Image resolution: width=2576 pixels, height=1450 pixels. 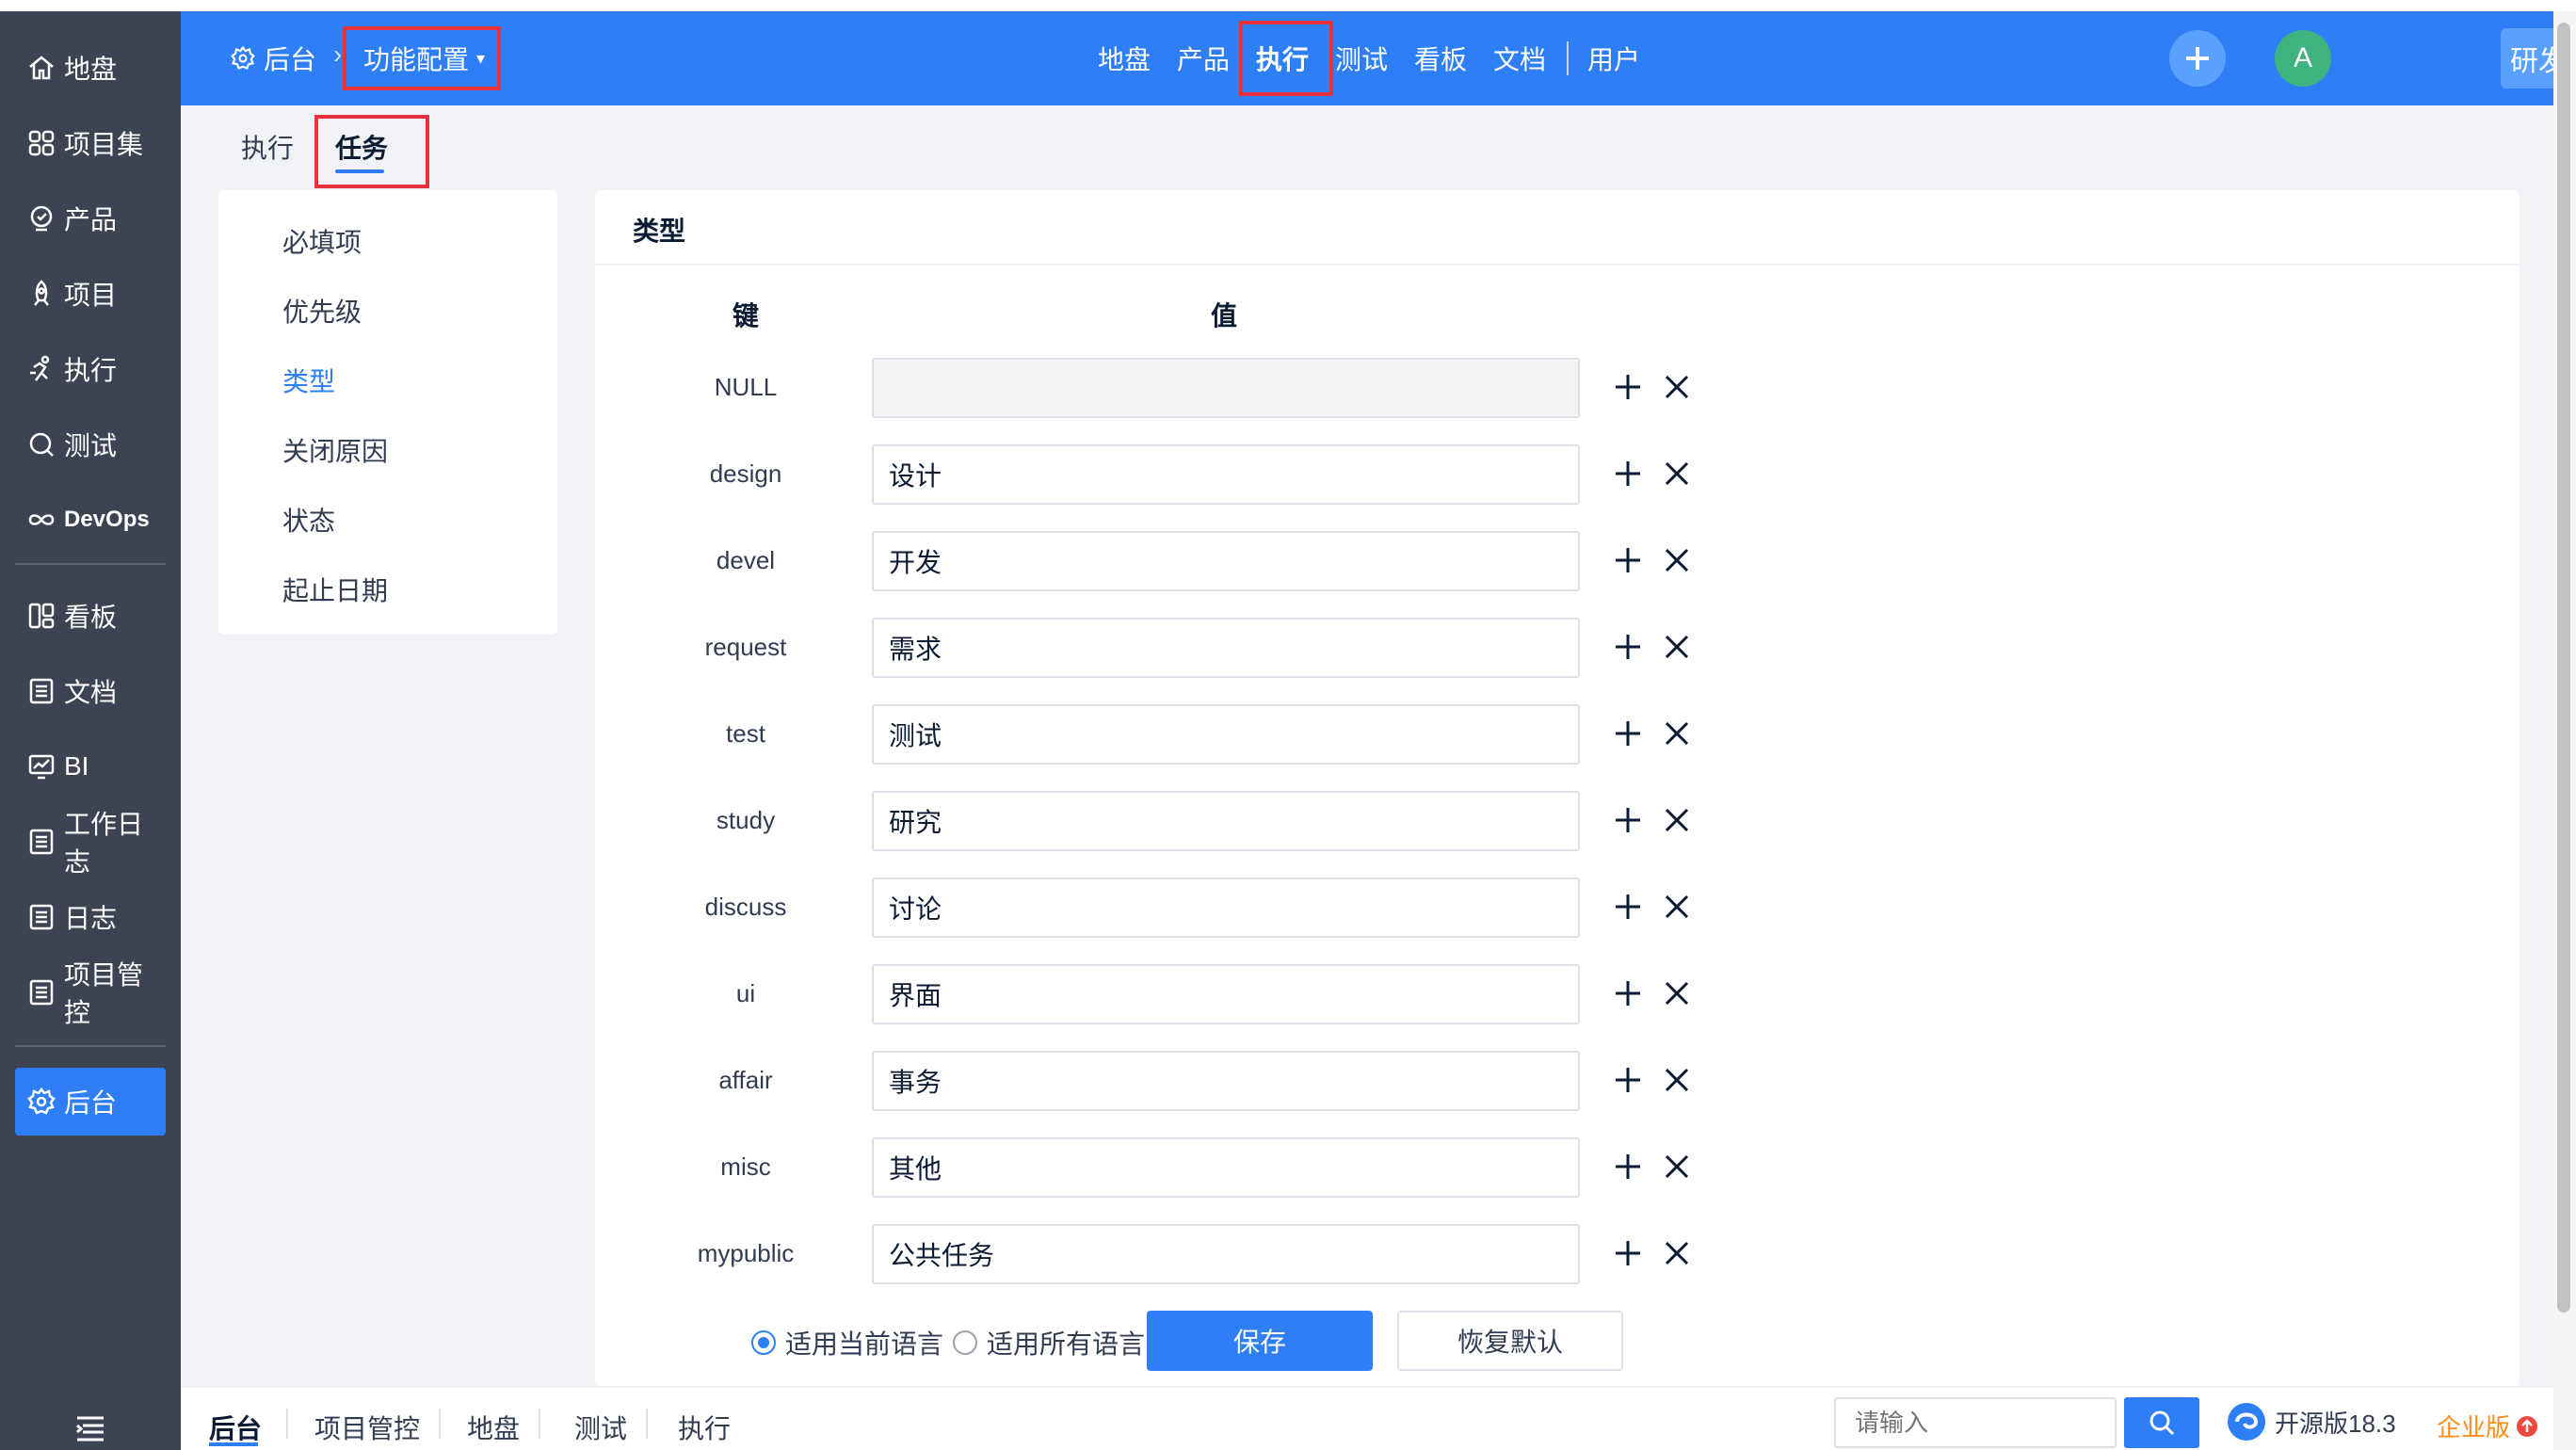 What do you see at coordinates (1260, 1341) in the screenshot?
I see `save-button: 保存` at bounding box center [1260, 1341].